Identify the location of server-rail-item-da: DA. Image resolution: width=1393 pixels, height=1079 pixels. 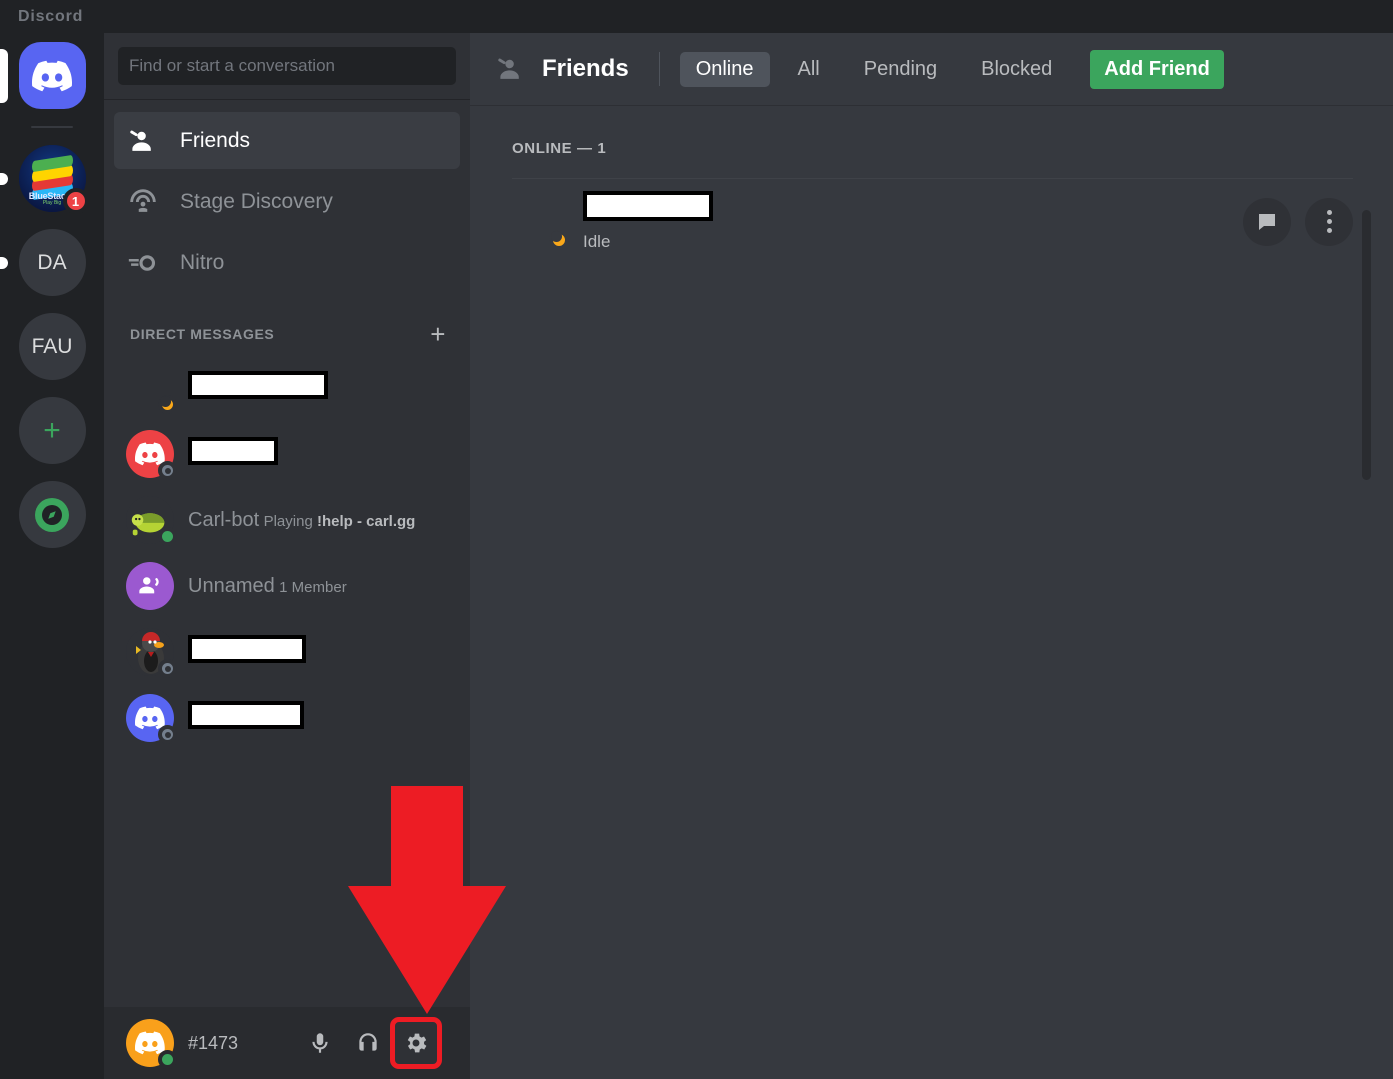
(52, 262).